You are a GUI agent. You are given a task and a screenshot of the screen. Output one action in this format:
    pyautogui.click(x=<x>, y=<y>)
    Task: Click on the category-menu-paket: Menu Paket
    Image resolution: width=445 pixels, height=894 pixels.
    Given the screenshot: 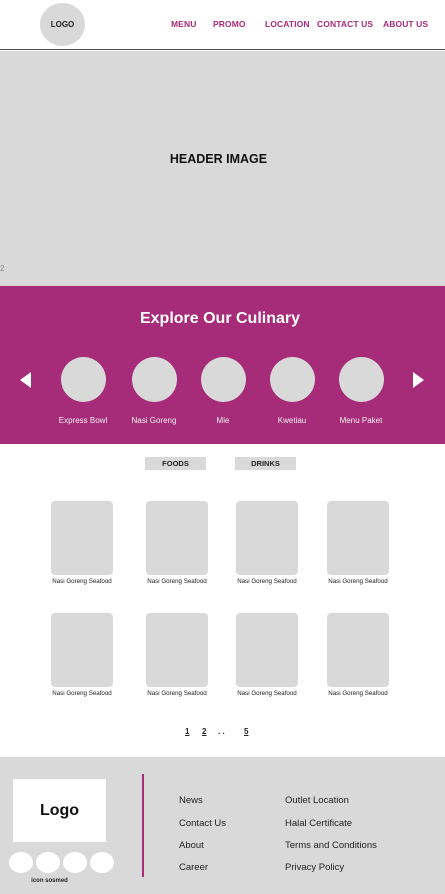 What is the action you would take?
    pyautogui.click(x=361, y=391)
    